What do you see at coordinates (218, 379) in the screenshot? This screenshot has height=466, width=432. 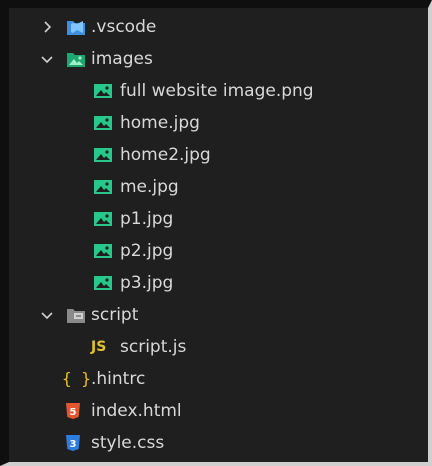 I see `tree-item-file: { } .hintrc` at bounding box center [218, 379].